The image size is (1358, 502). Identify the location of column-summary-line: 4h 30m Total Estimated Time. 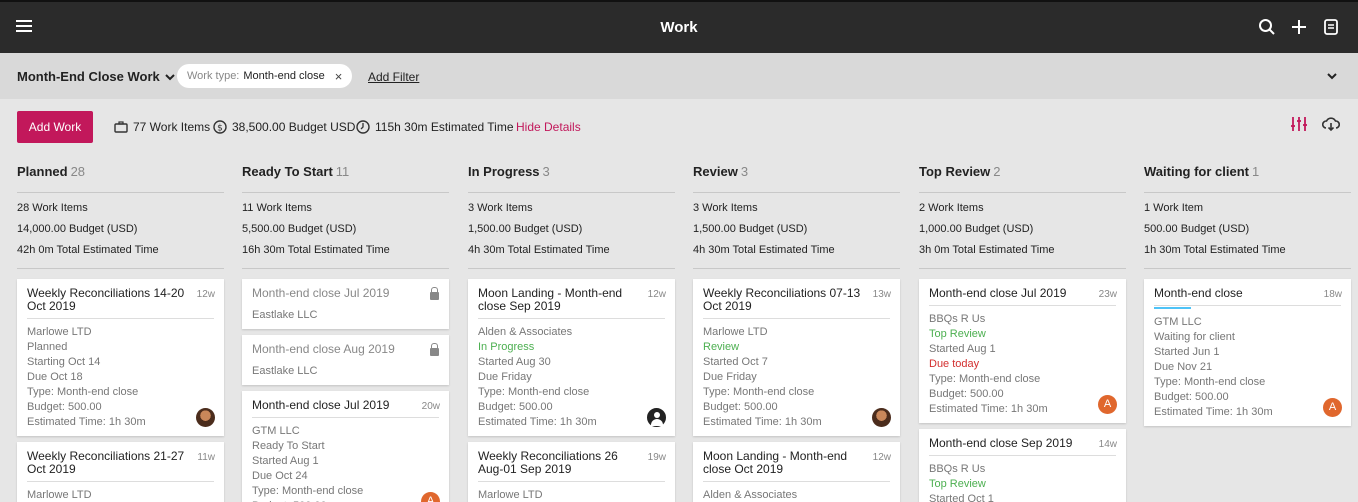
(764, 250).